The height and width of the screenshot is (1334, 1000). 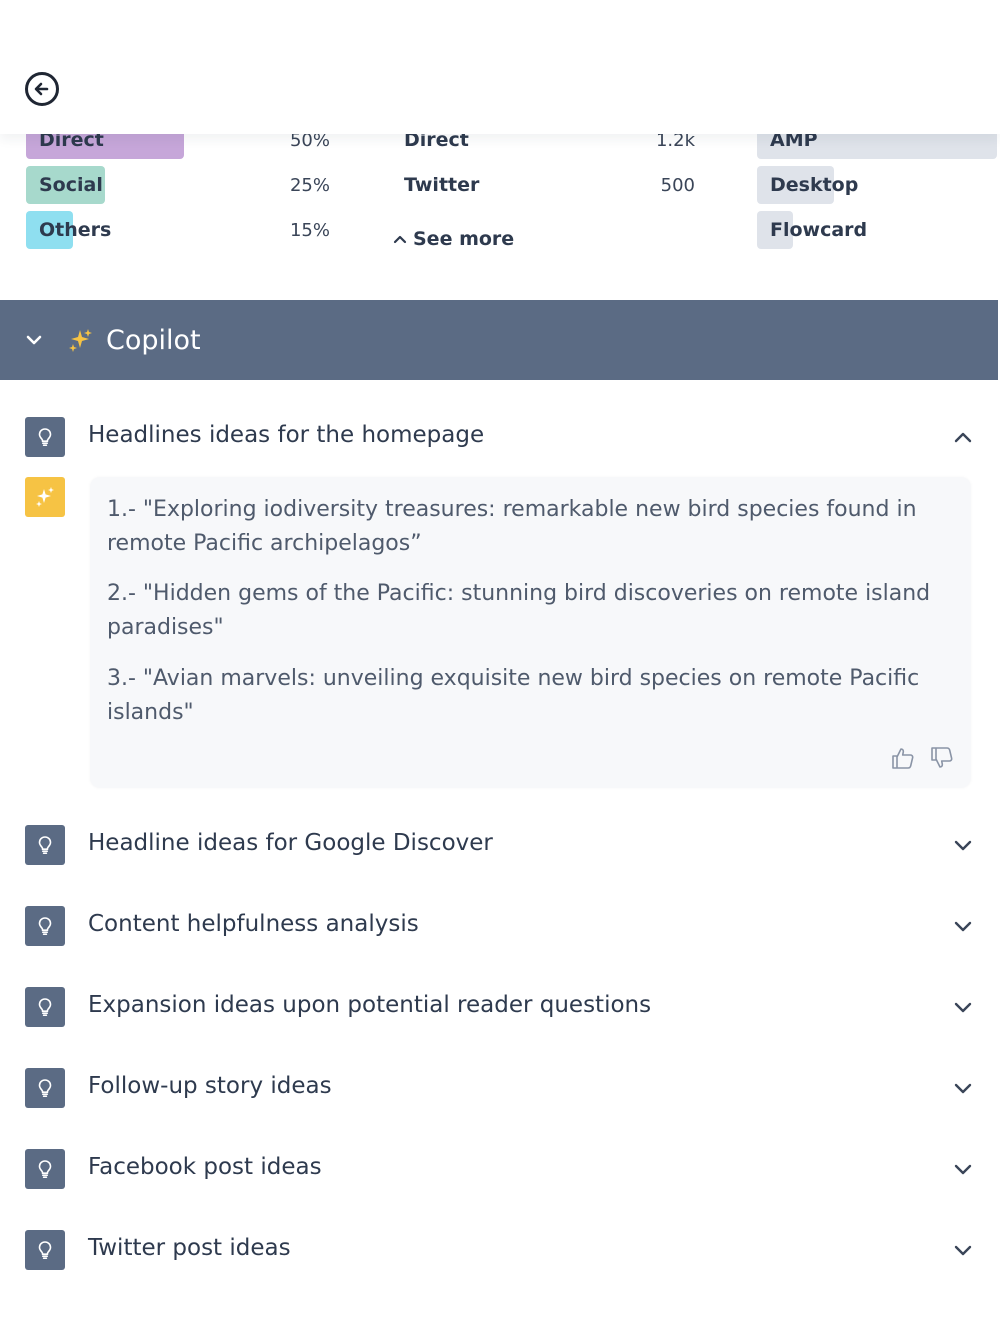 I want to click on copilot-item-google-discover: Headline ideas for Google Discover, so click(x=500, y=845).